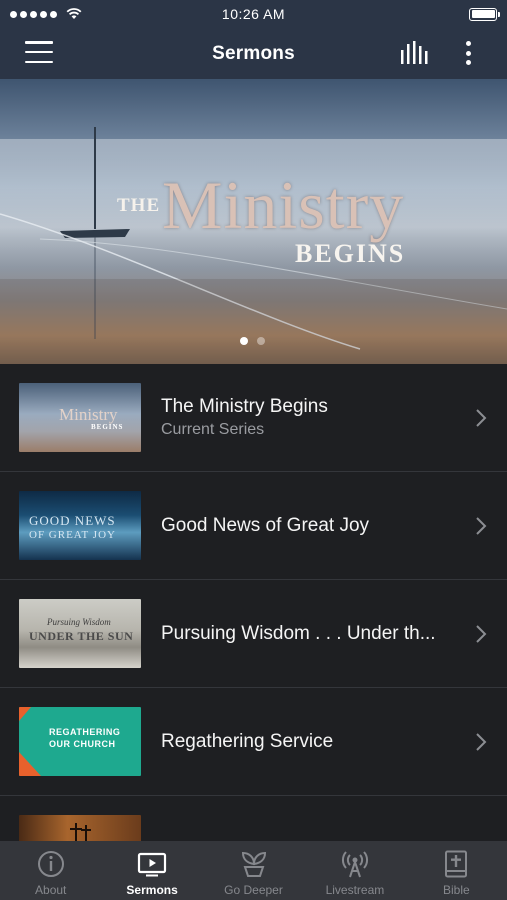 The height and width of the screenshot is (900, 507). What do you see at coordinates (72, 535) in the screenshot?
I see `thumbnail-subtitle: OF GREAT JOY` at bounding box center [72, 535].